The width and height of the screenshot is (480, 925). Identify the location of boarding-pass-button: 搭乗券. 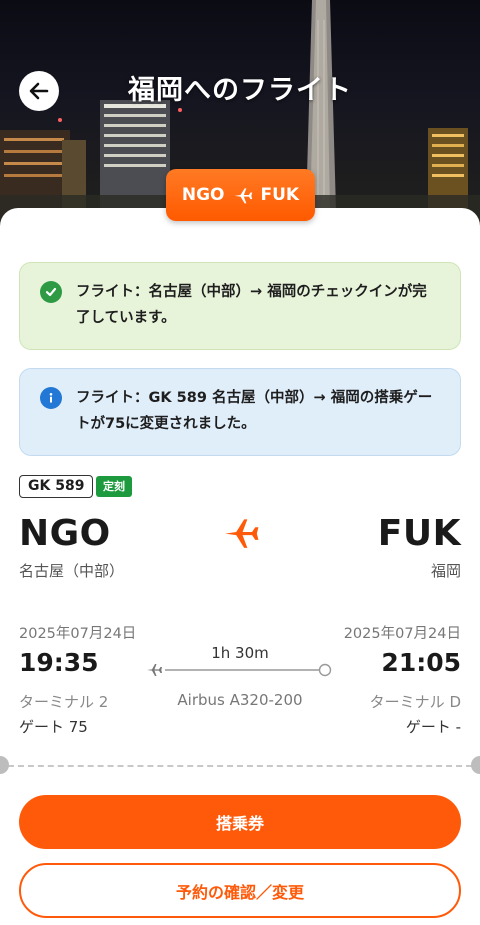
(240, 822).